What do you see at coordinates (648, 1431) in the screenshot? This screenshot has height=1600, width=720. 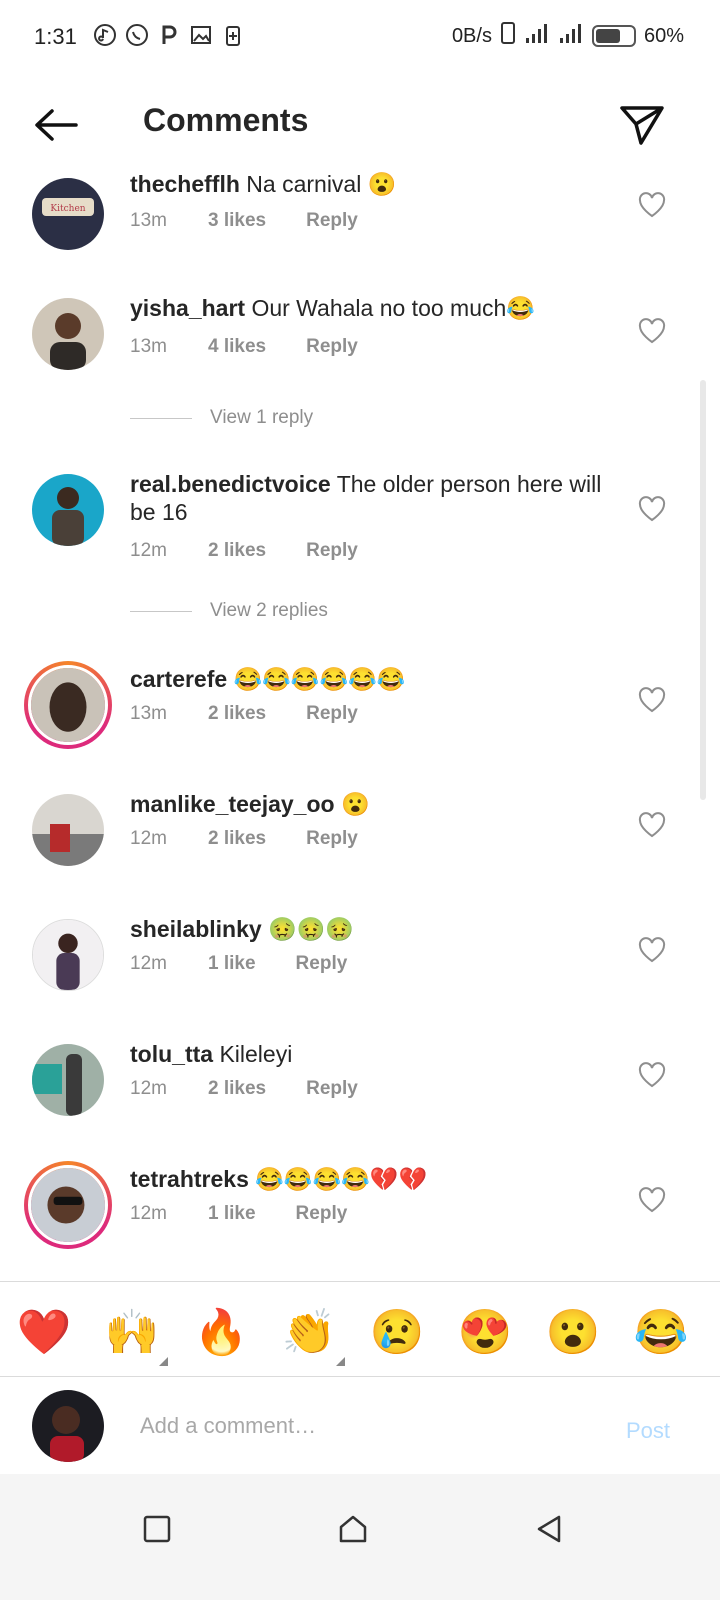 I see `post-button: Post` at bounding box center [648, 1431].